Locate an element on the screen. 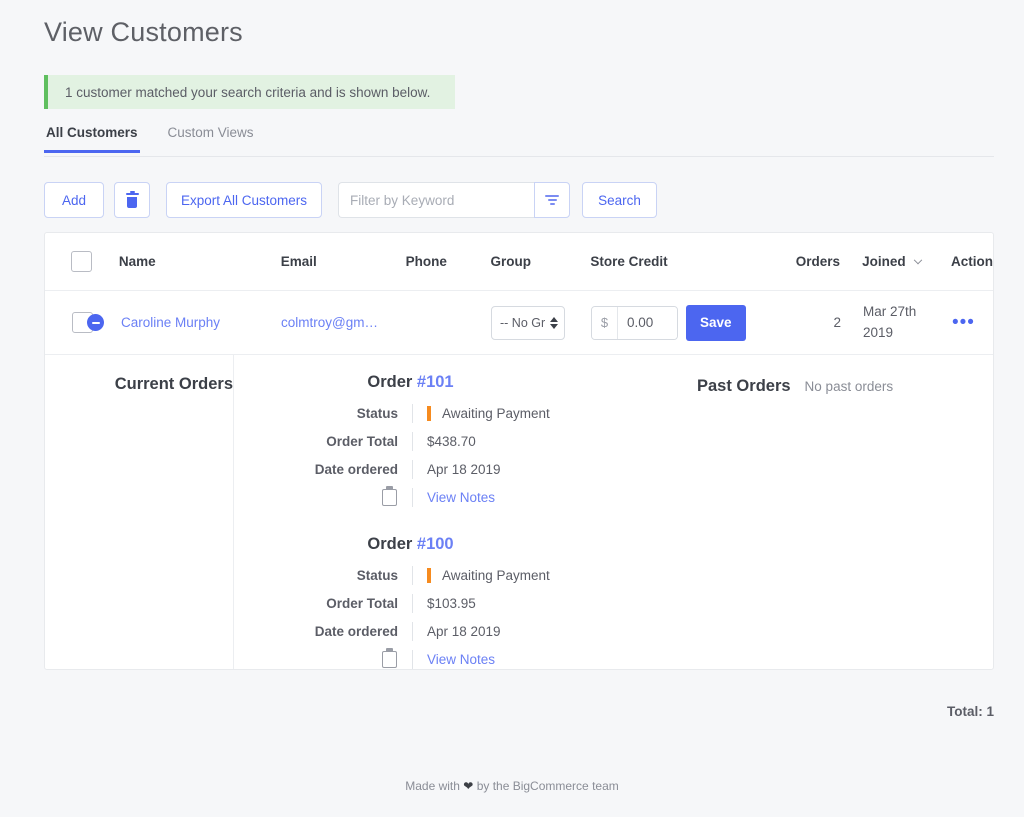 This screenshot has height=817, width=1024. store-credit-input-group: $ is located at coordinates (634, 322).